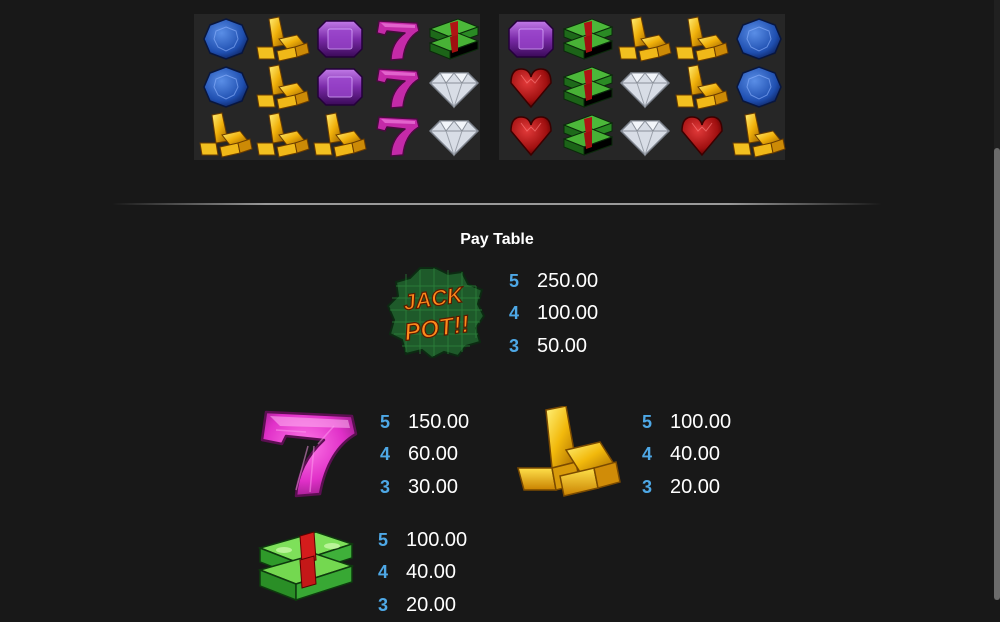  Describe the element at coordinates (497, 239) in the screenshot. I see `paytable-title: Pay Table` at that location.